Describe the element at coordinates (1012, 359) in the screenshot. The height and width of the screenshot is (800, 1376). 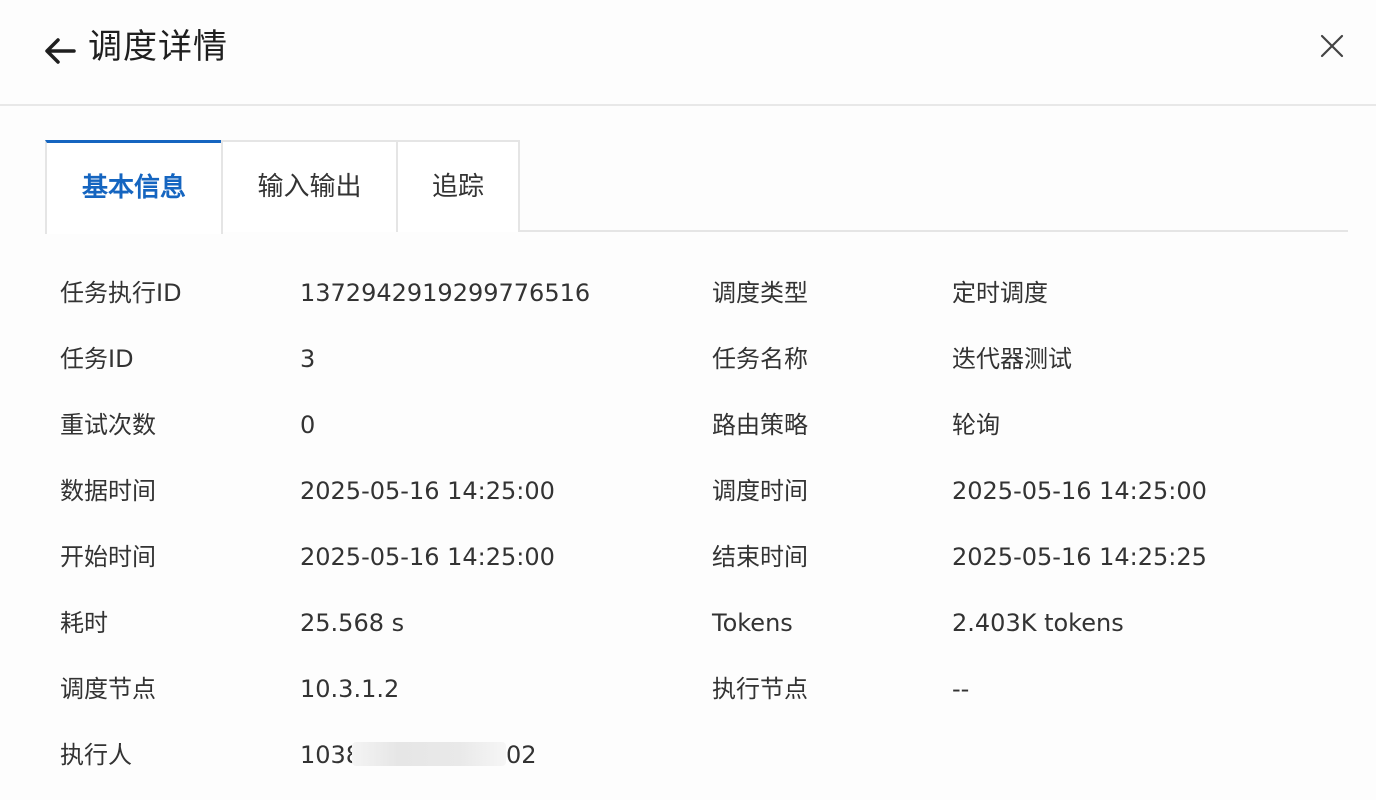
I see `task-name-value: 迭代器测试` at that location.